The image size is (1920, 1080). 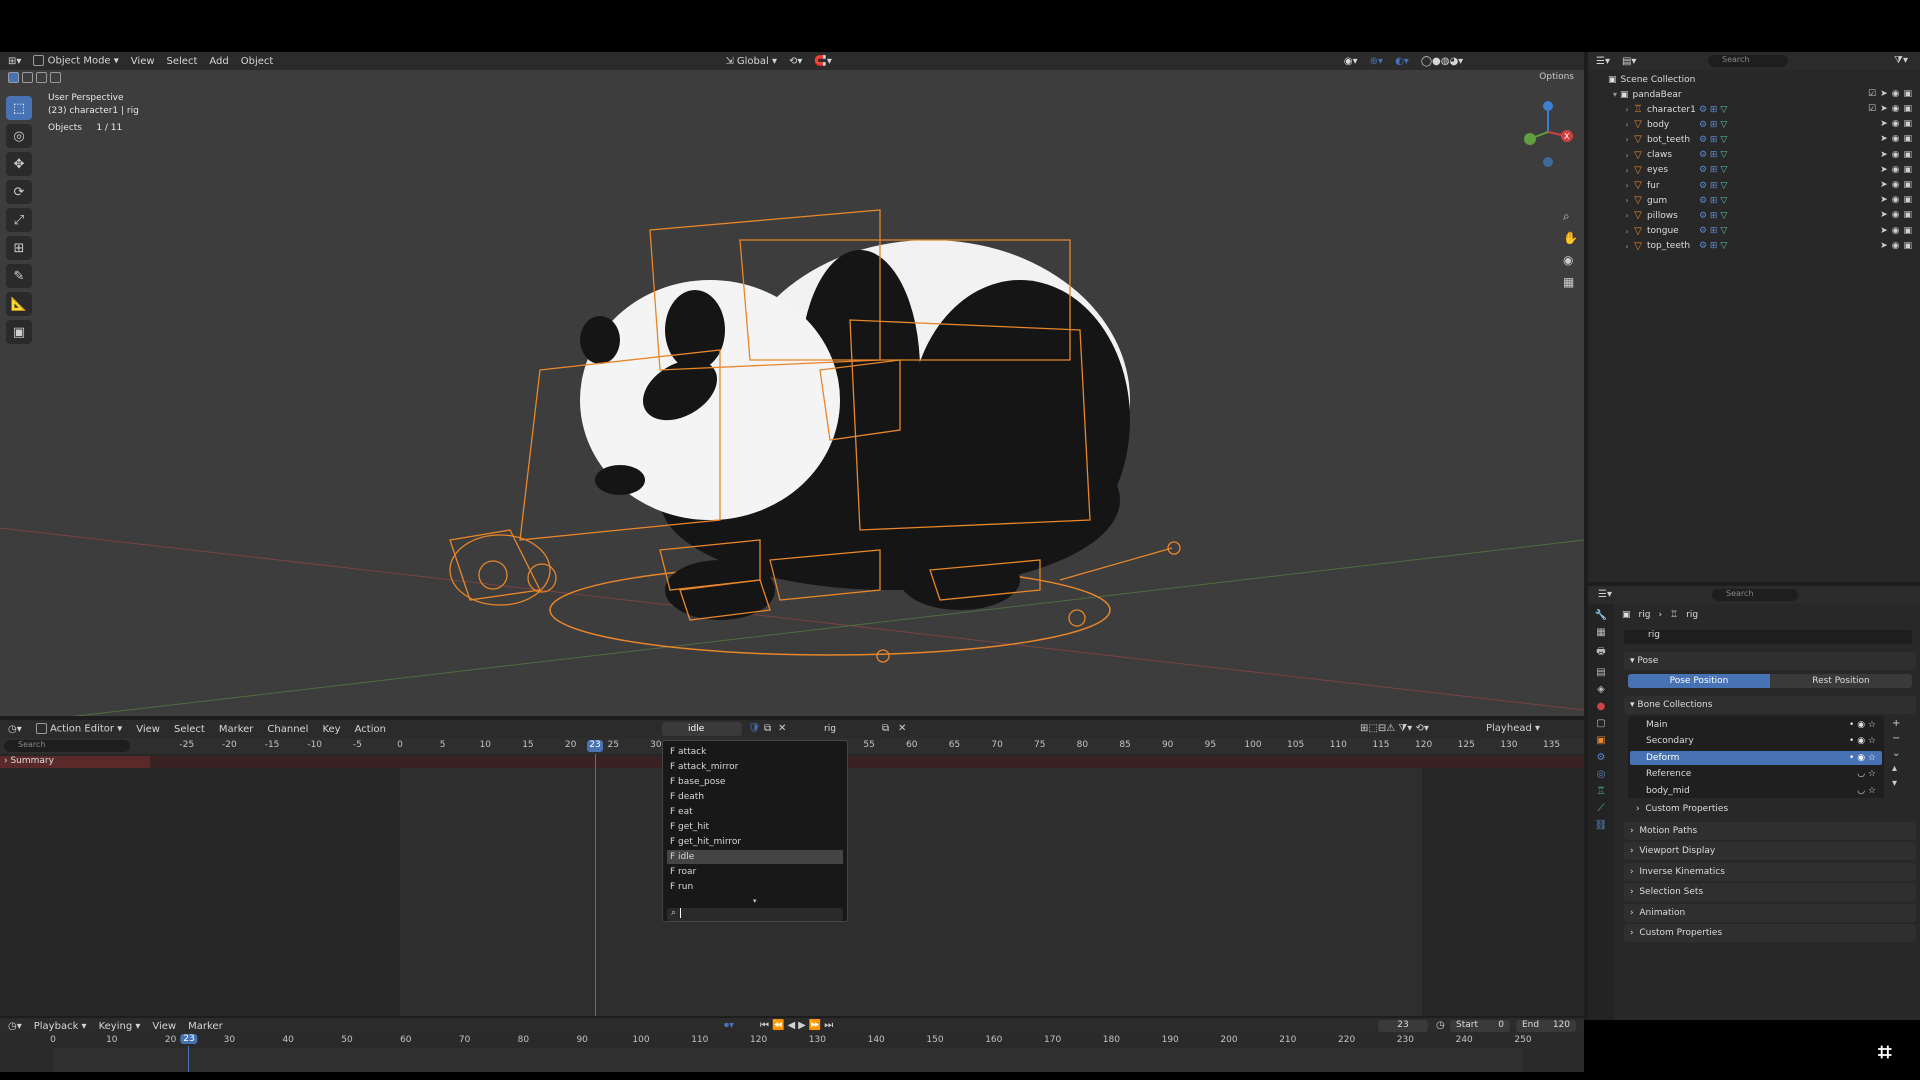 I want to click on properties-search: Search, so click(x=1755, y=595).